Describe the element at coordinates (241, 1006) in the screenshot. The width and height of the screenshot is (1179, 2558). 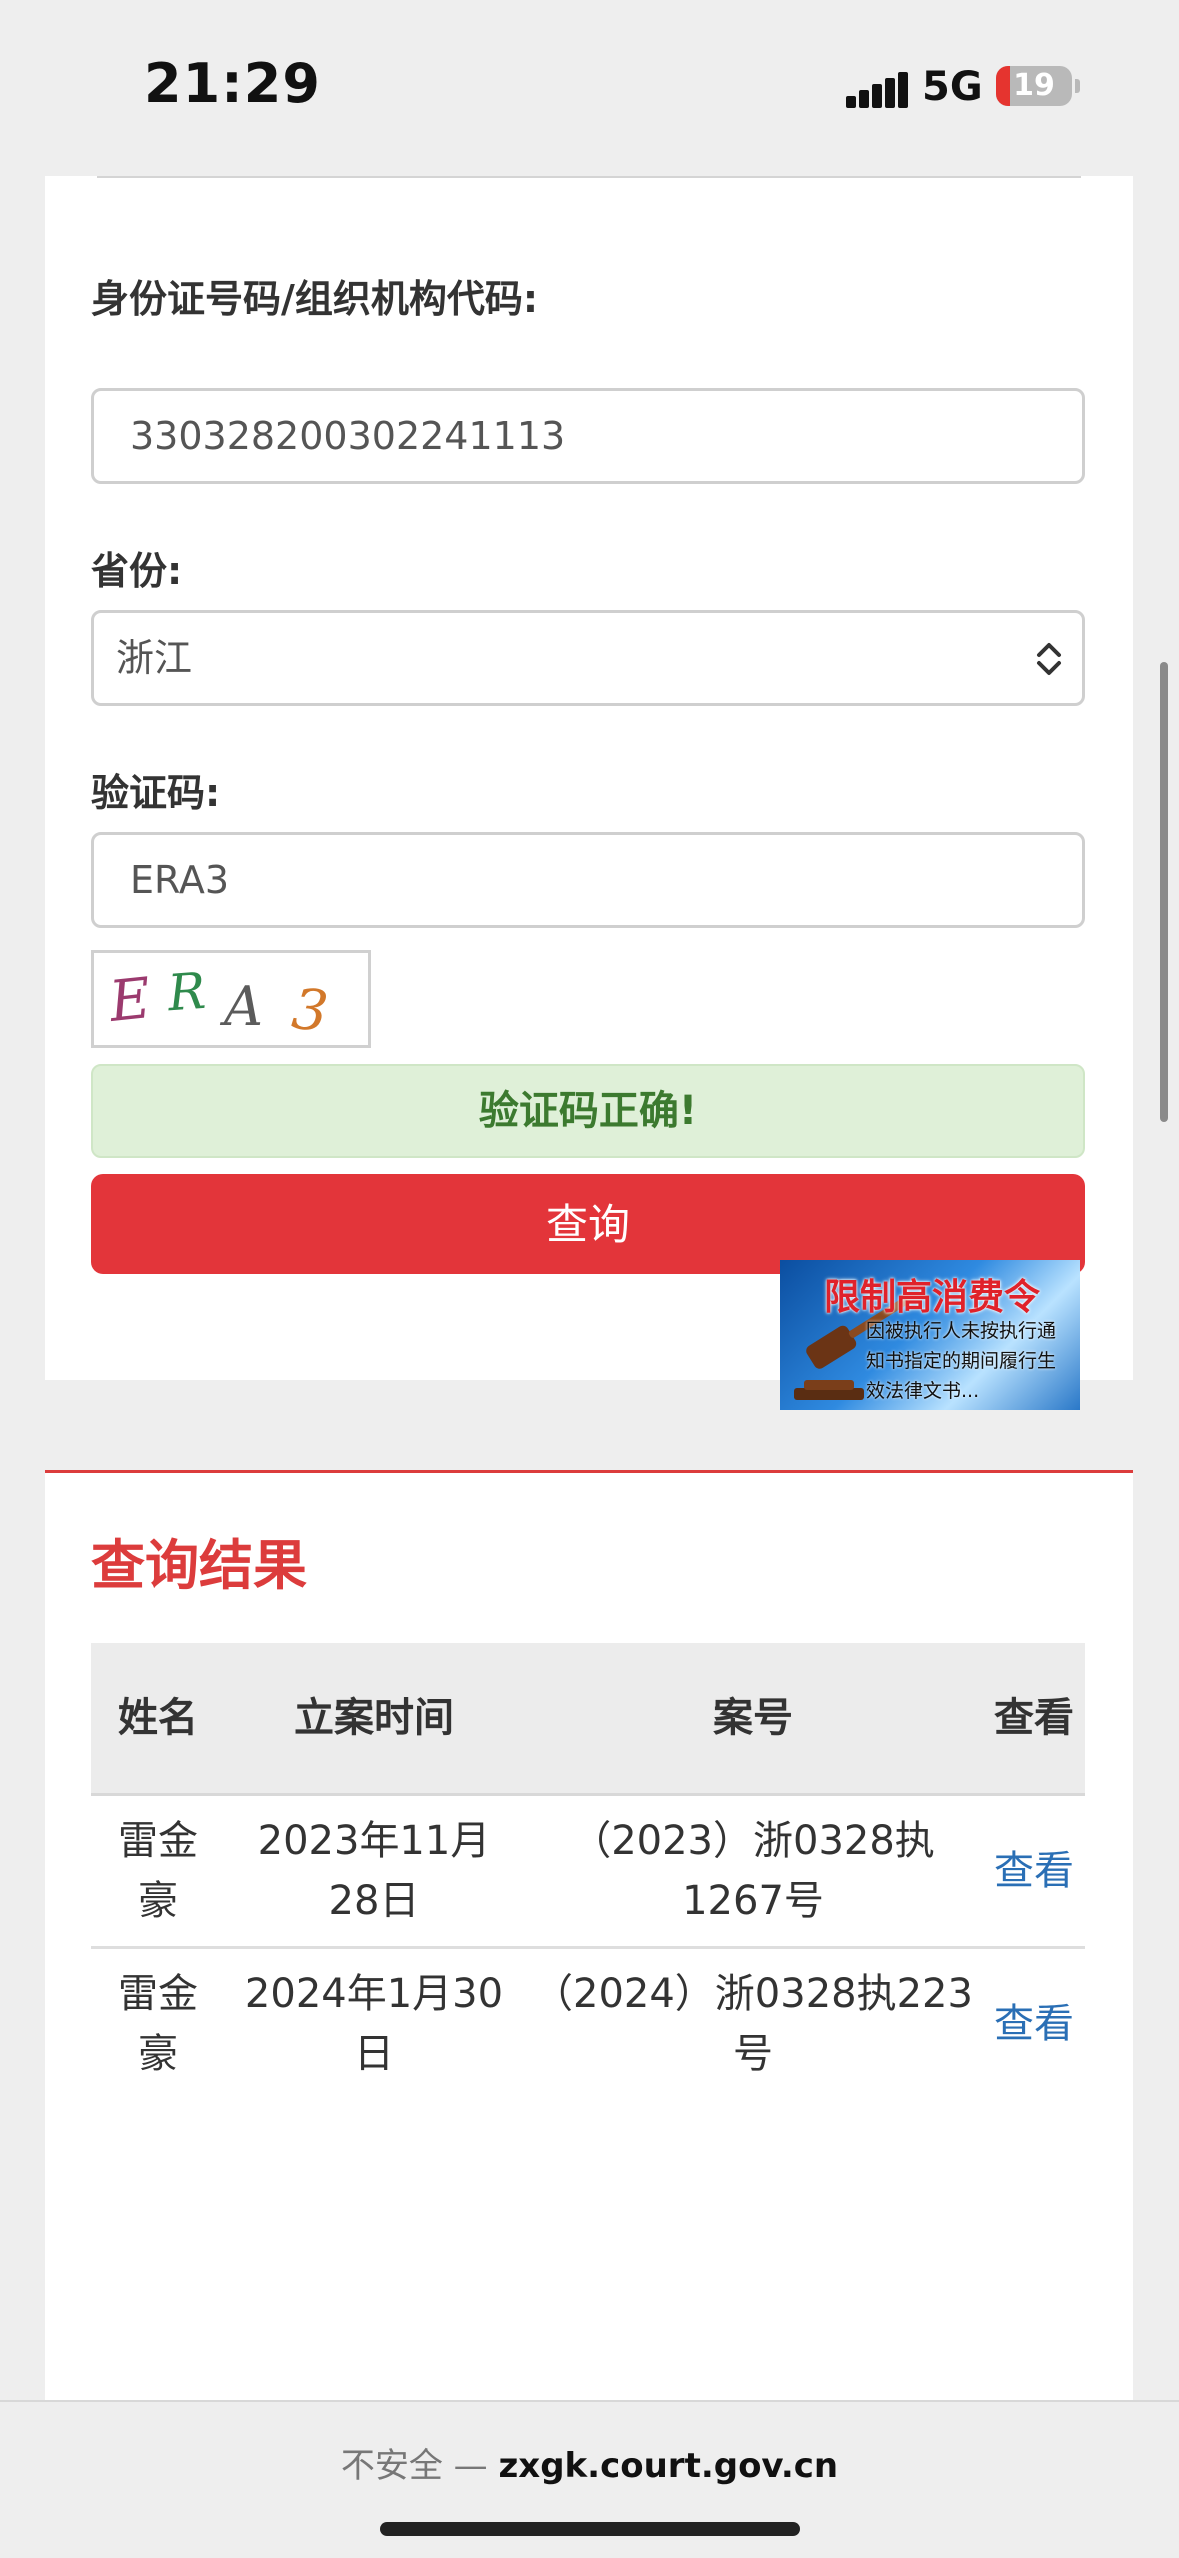
I see `svg-text: A` at that location.